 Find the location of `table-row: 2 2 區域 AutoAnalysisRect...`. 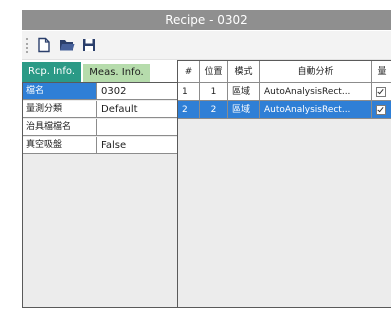

table-row: 2 2 區域 AutoAnalysisRect... is located at coordinates (284, 110).